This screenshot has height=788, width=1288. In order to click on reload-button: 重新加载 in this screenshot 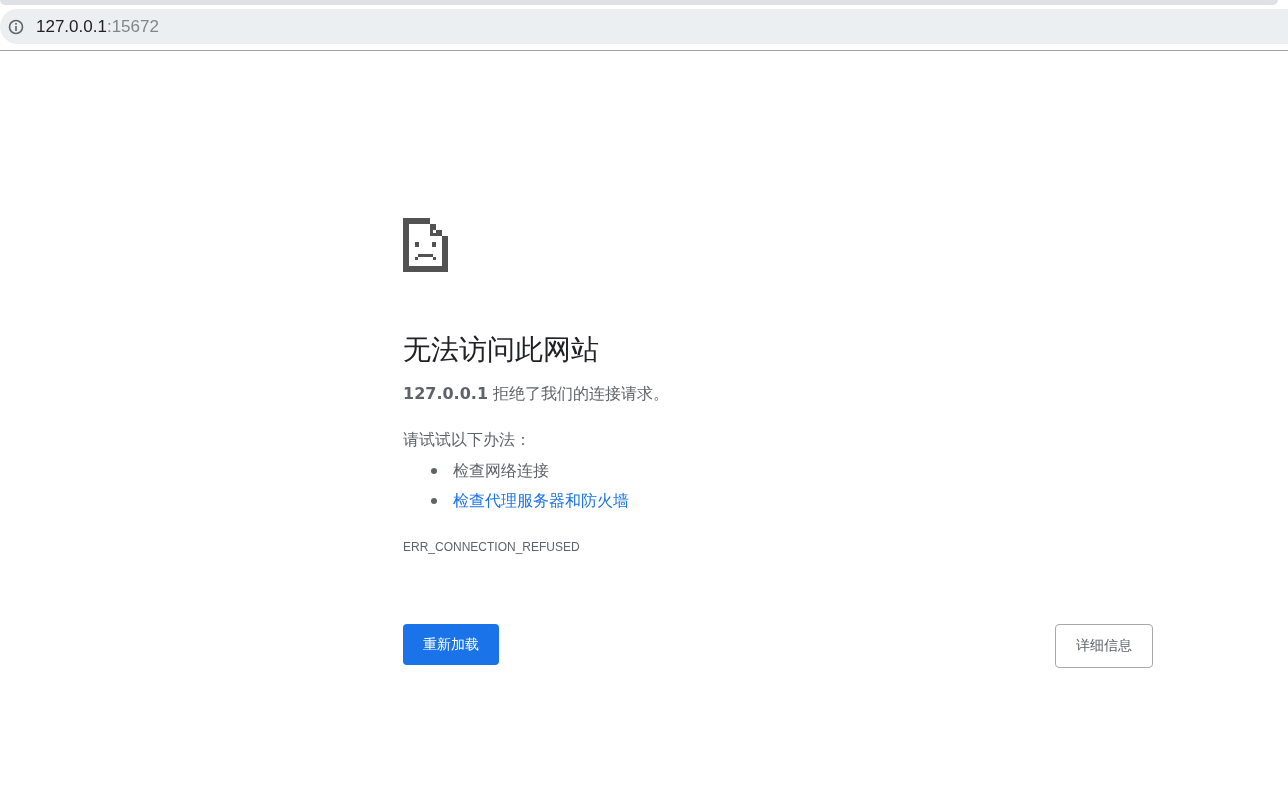, I will do `click(451, 644)`.